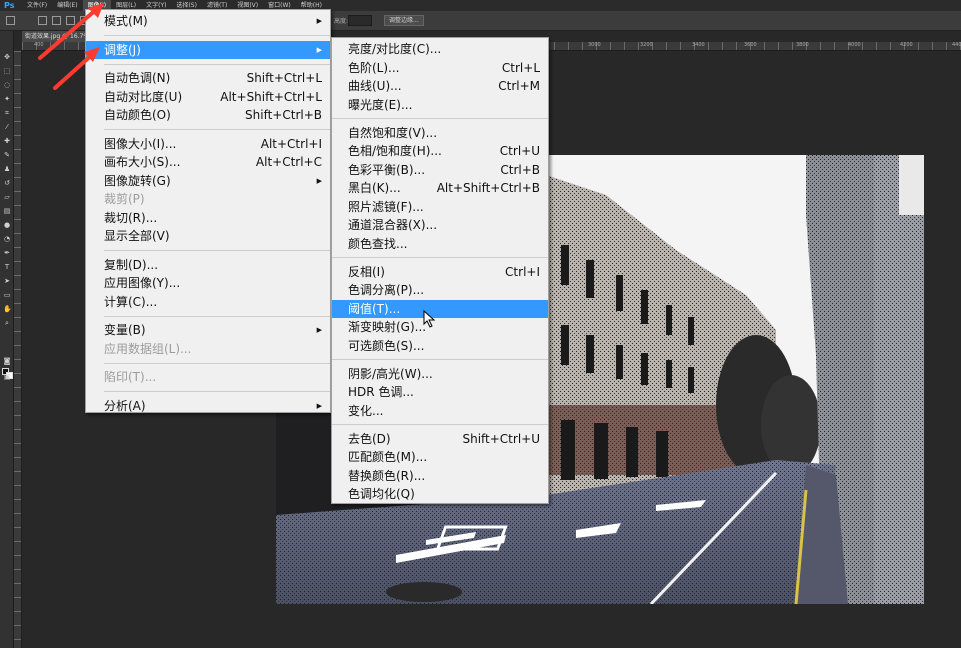 Image resolution: width=961 pixels, height=648 pixels. What do you see at coordinates (7, 57) in the screenshot?
I see `move-tool-icon: ✥` at bounding box center [7, 57].